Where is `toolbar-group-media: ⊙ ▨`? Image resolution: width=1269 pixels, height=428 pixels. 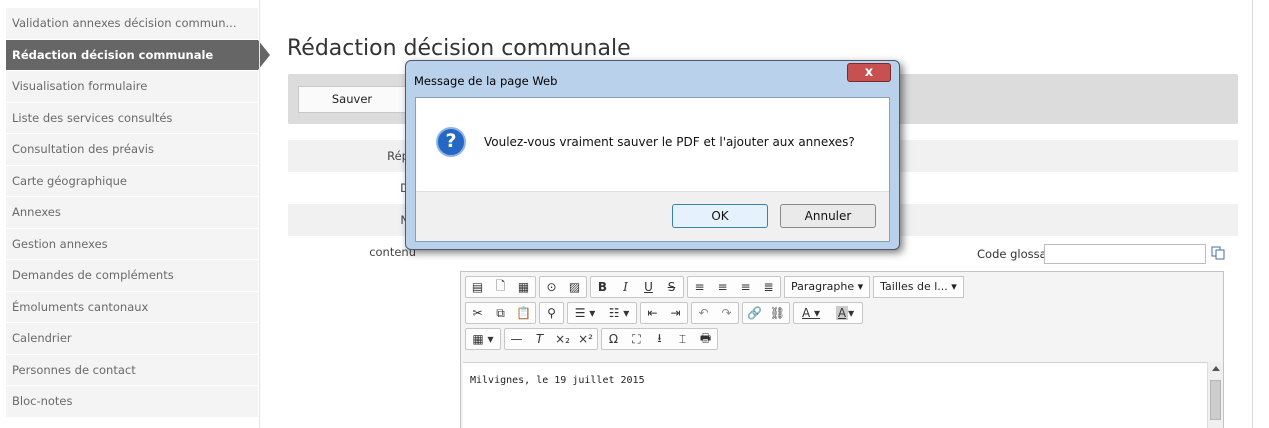
toolbar-group-media: ⊙ ▨ is located at coordinates (563, 287).